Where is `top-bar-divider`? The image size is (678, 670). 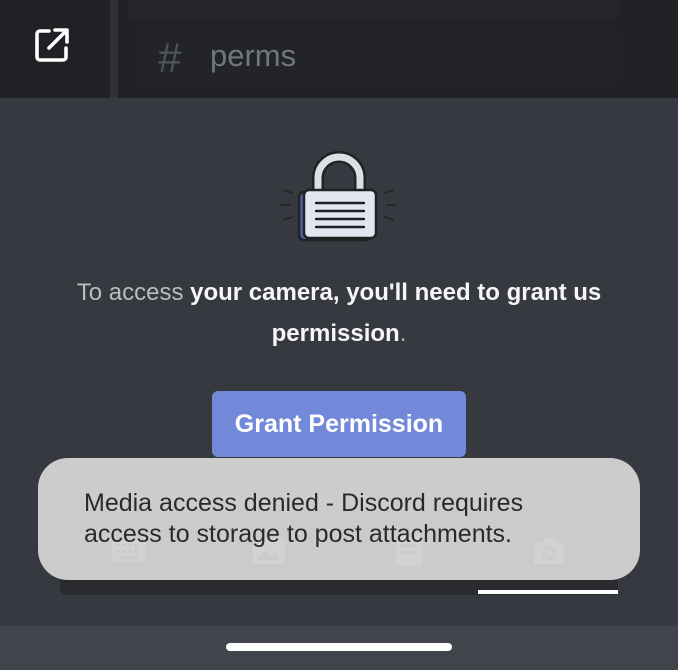 top-bar-divider is located at coordinates (114, 49).